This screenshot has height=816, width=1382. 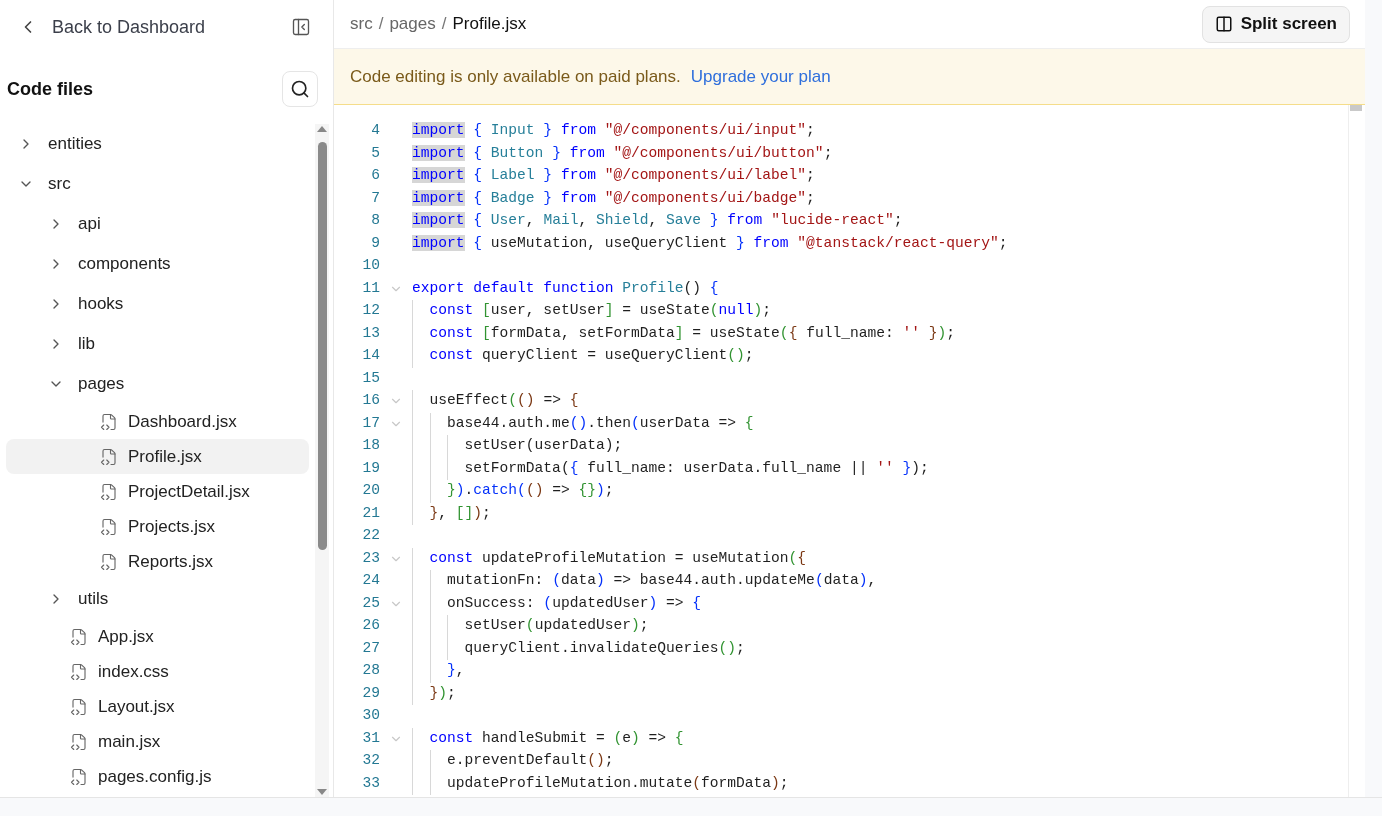 What do you see at coordinates (157, 224) in the screenshot?
I see `folder-item: api` at bounding box center [157, 224].